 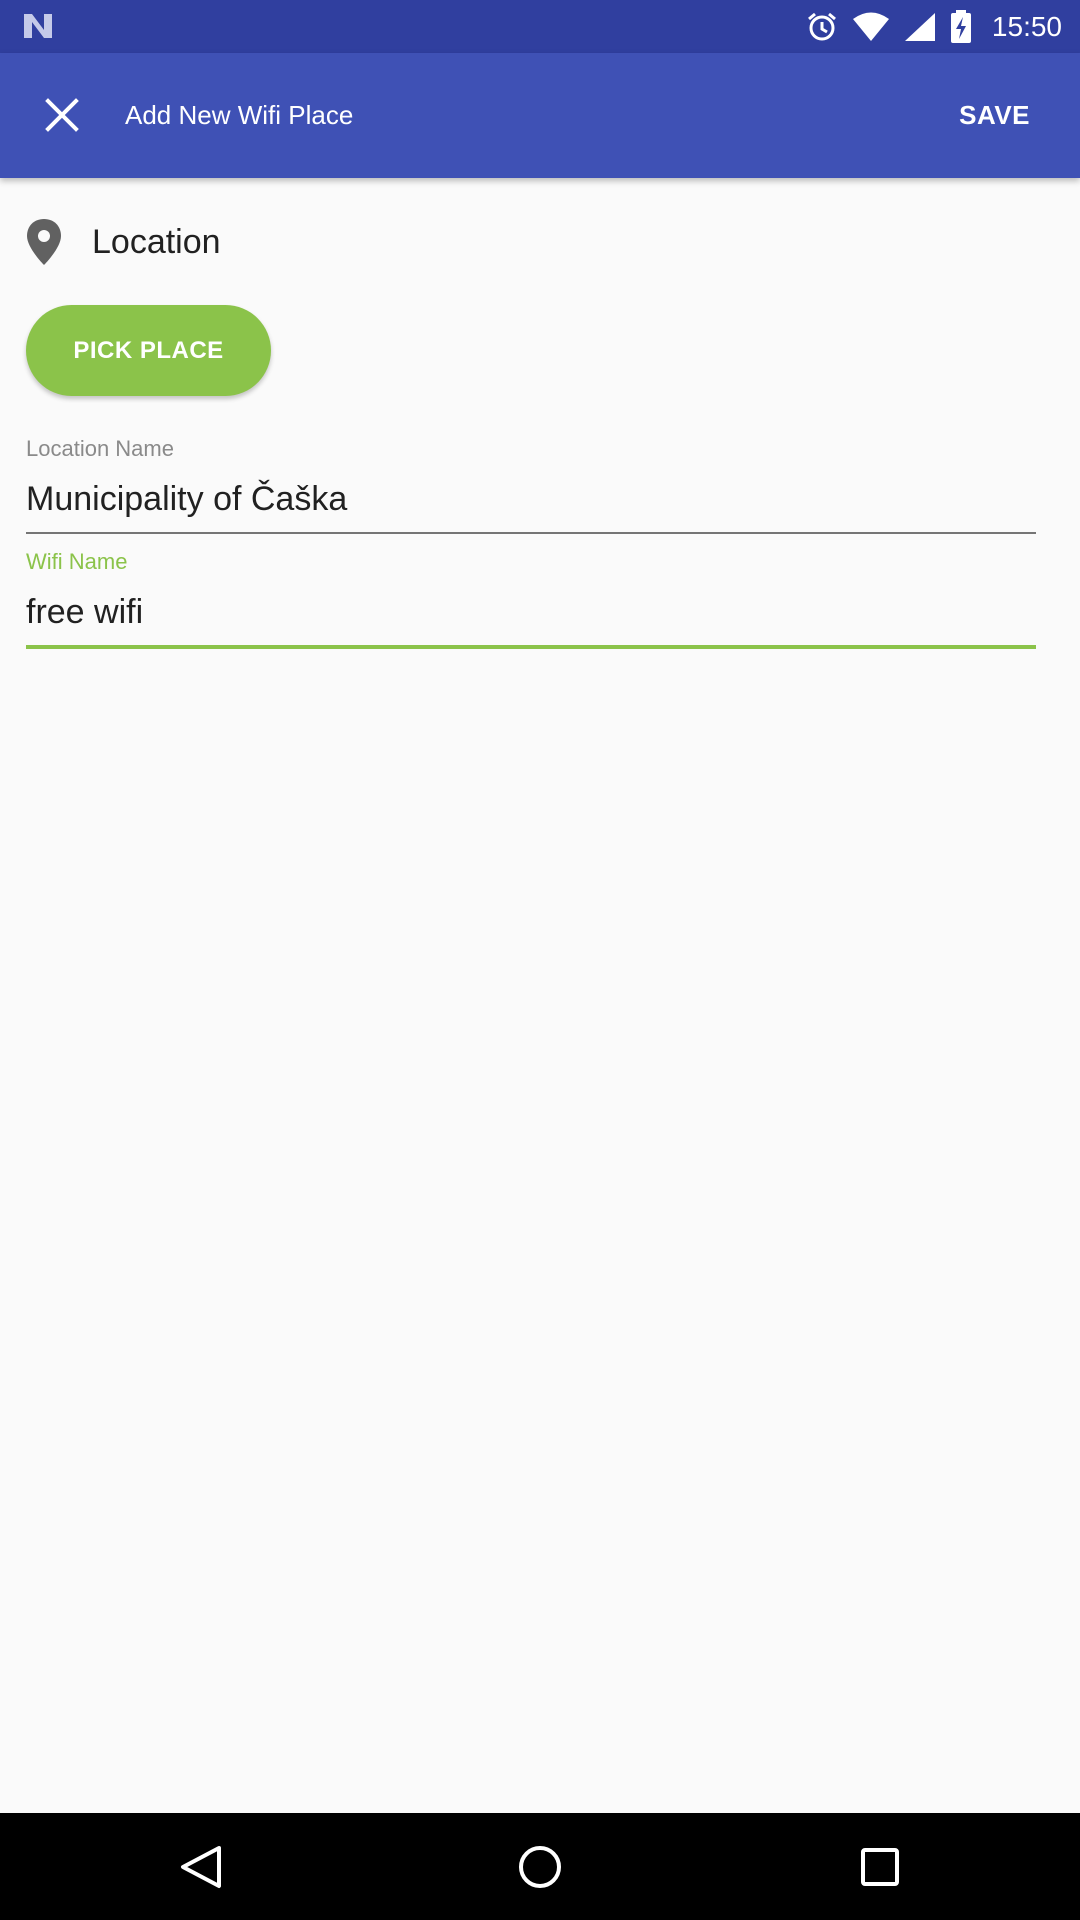 I want to click on wifi-name-field: Wifi Name free wifi, so click(x=531, y=599).